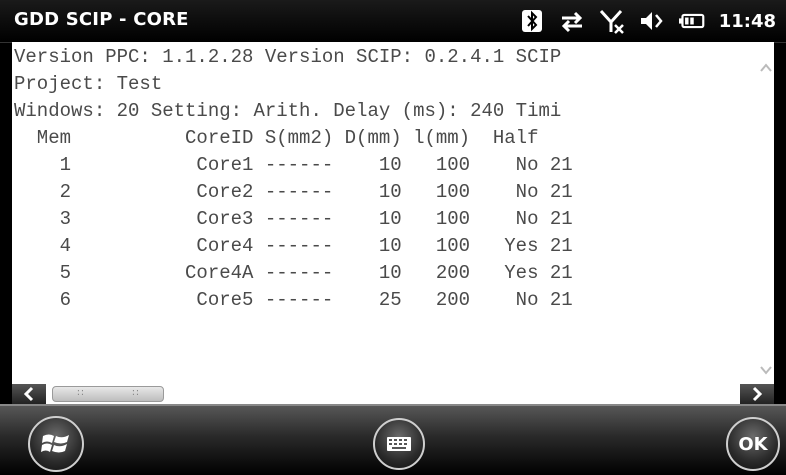 The image size is (786, 475). Describe the element at coordinates (532, 21) in the screenshot. I see `bluetooth-icon` at that location.